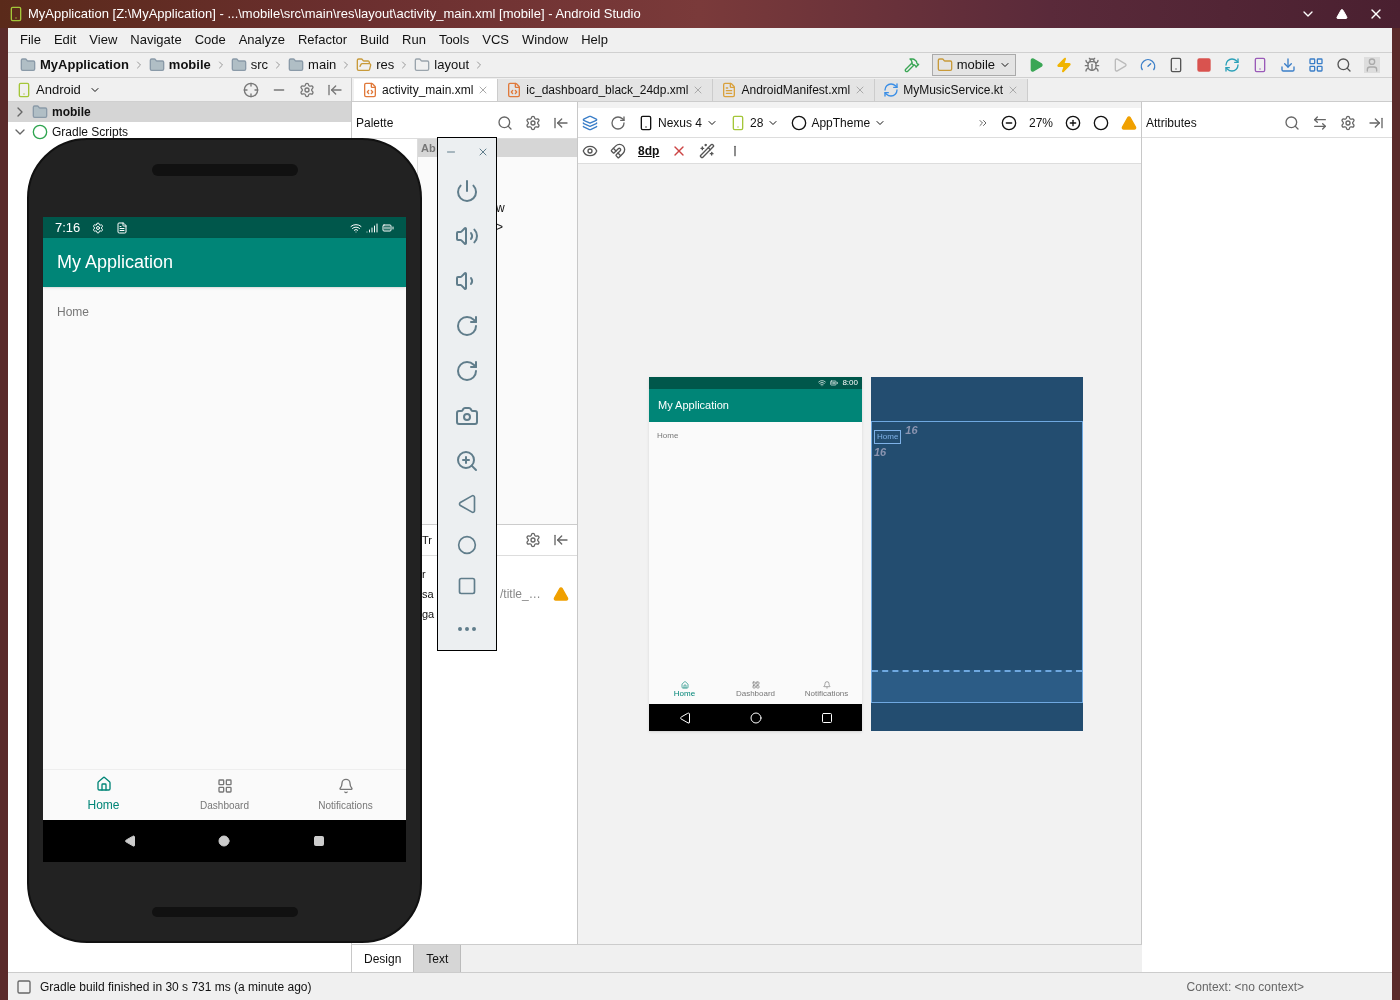  I want to click on theme-dropdown: AppTheme, so click(839, 122).